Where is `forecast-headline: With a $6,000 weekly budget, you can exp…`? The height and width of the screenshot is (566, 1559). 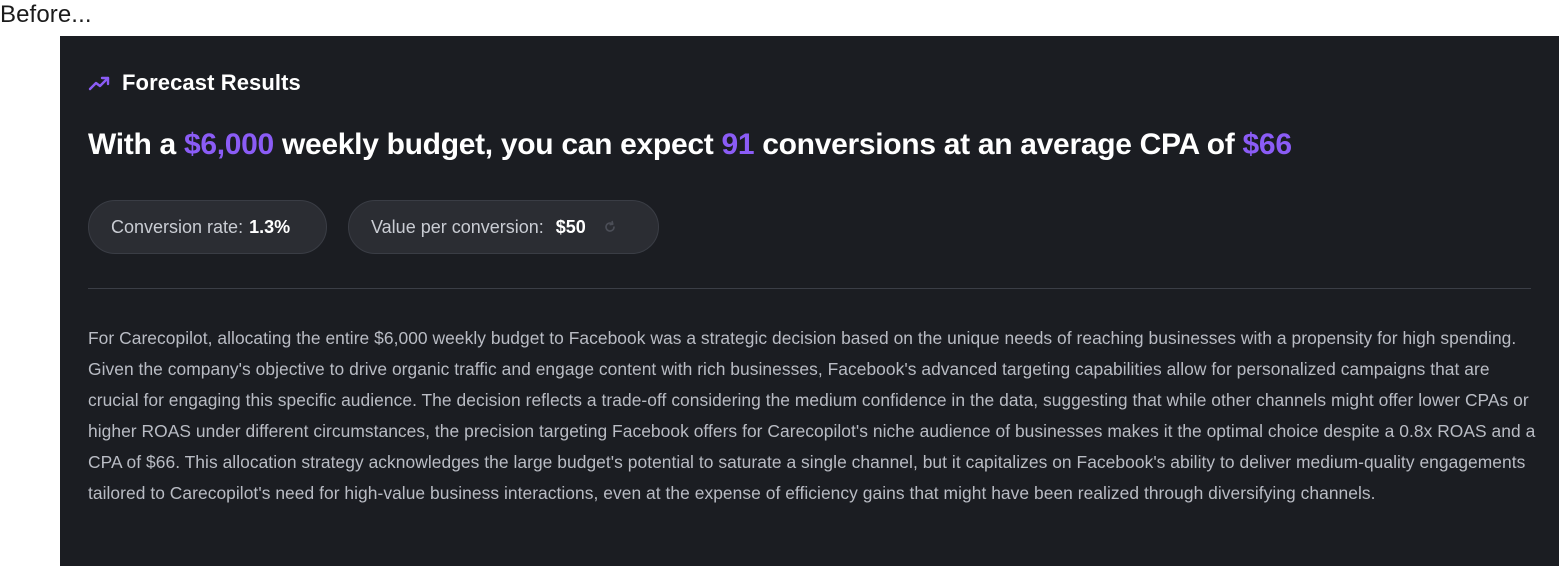
forecast-headline: With a $6,000 weekly budget, you can exp… is located at coordinates (690, 145).